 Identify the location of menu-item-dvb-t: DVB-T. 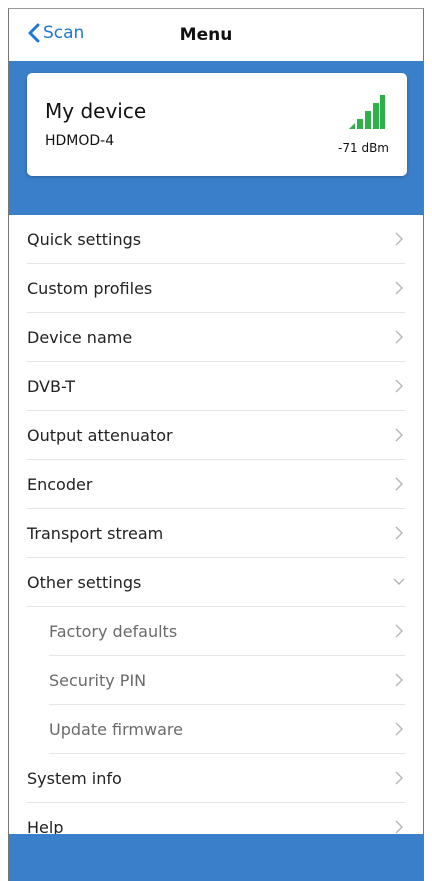
(216, 386).